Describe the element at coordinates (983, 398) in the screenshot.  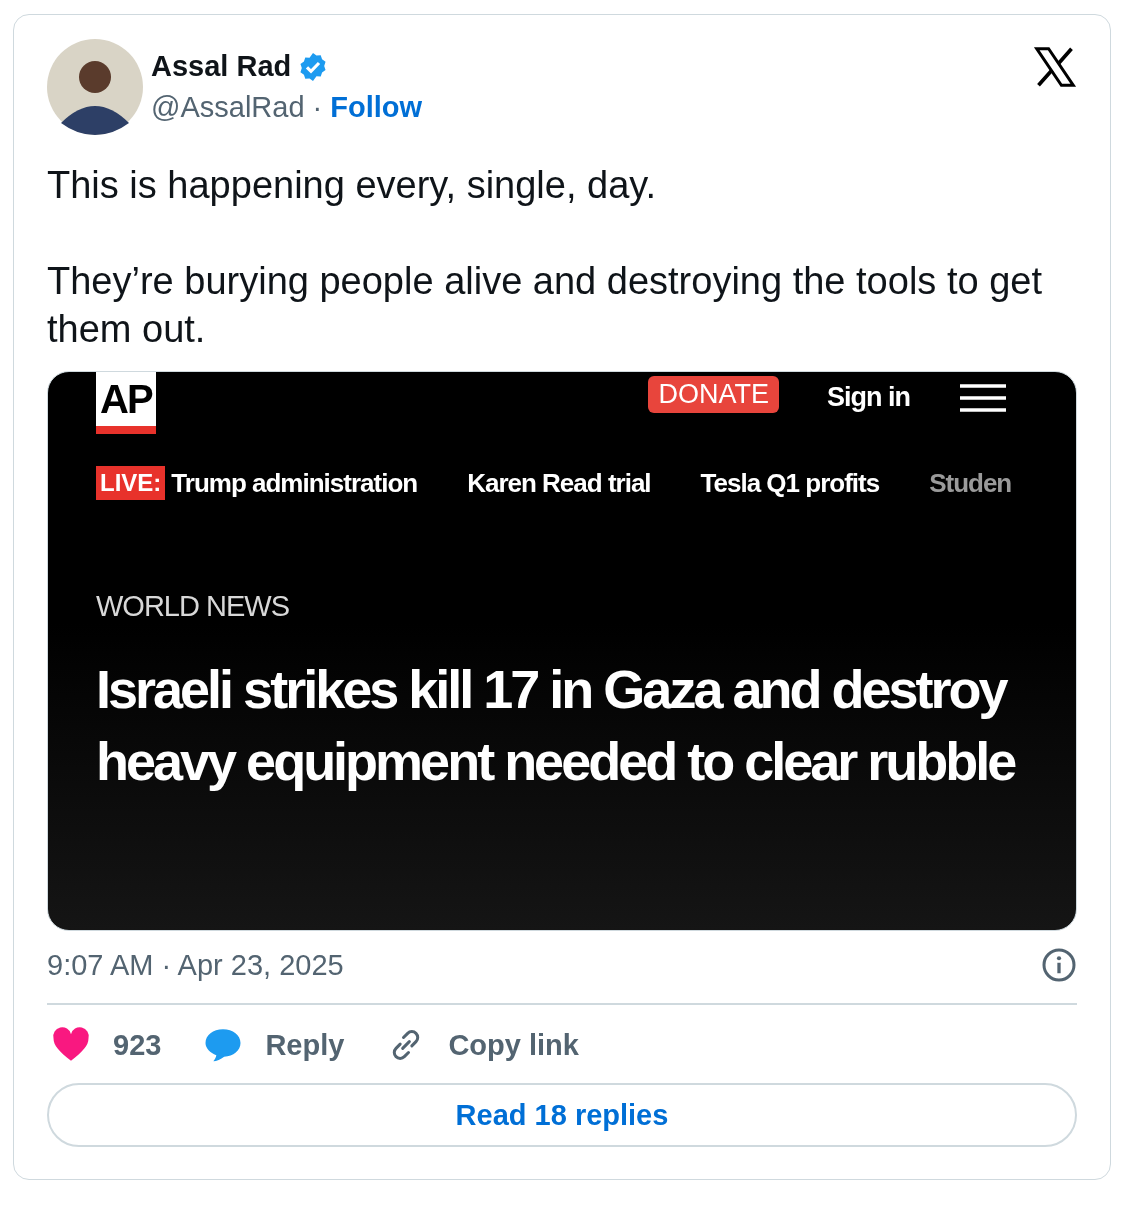
I see `menu-icon` at that location.